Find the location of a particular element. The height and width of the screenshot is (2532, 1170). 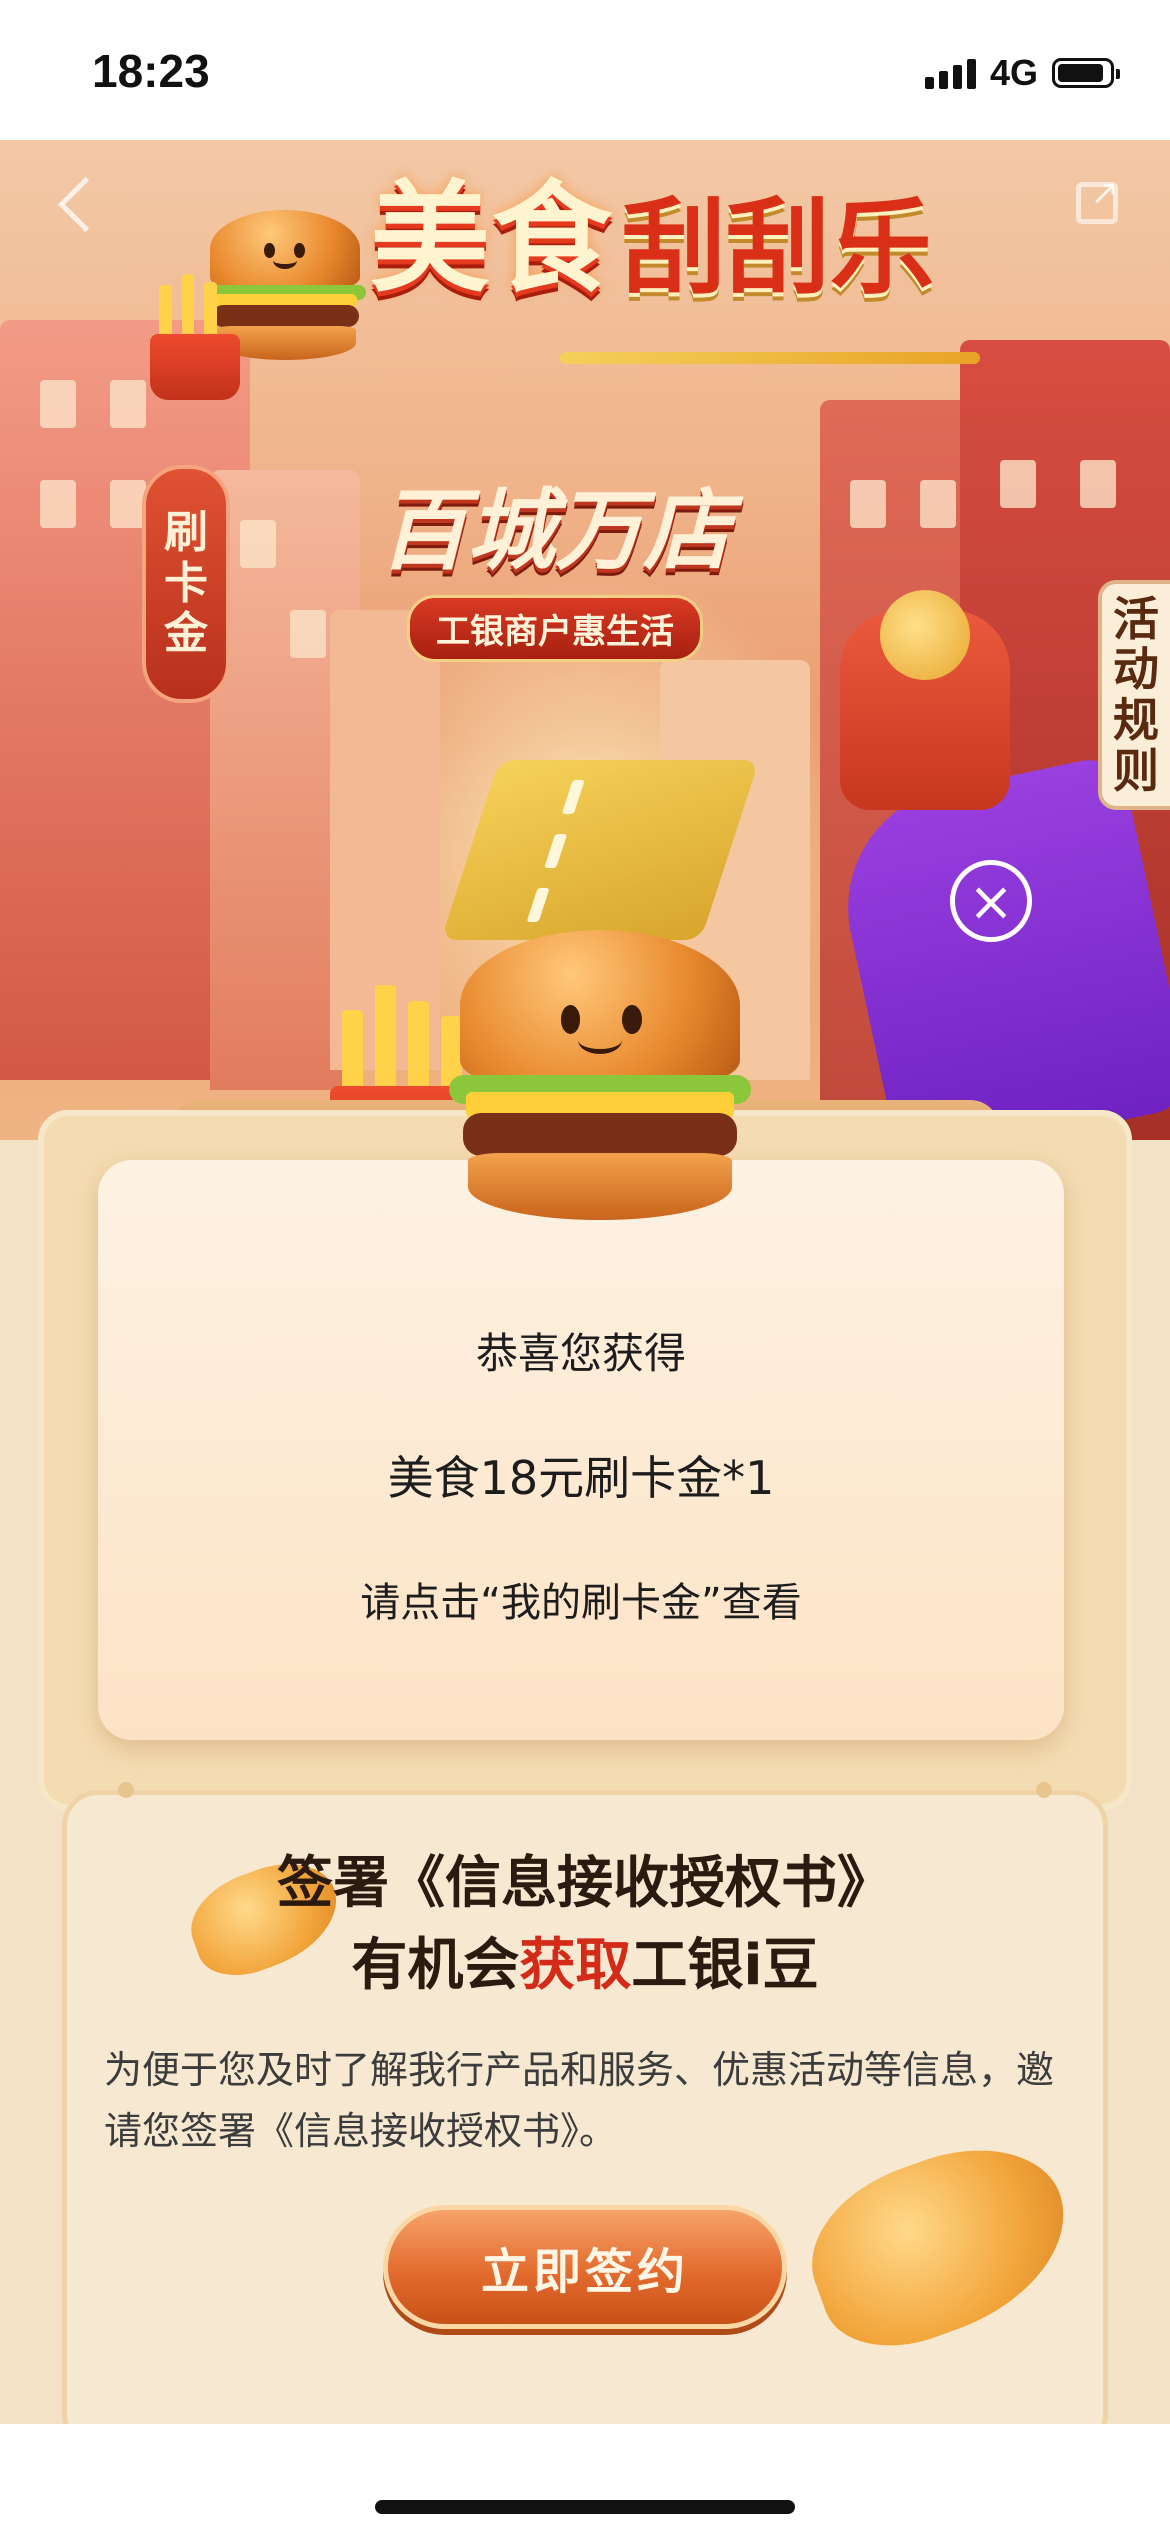

title-sub: 刮刮乐 is located at coordinates (778, 248).